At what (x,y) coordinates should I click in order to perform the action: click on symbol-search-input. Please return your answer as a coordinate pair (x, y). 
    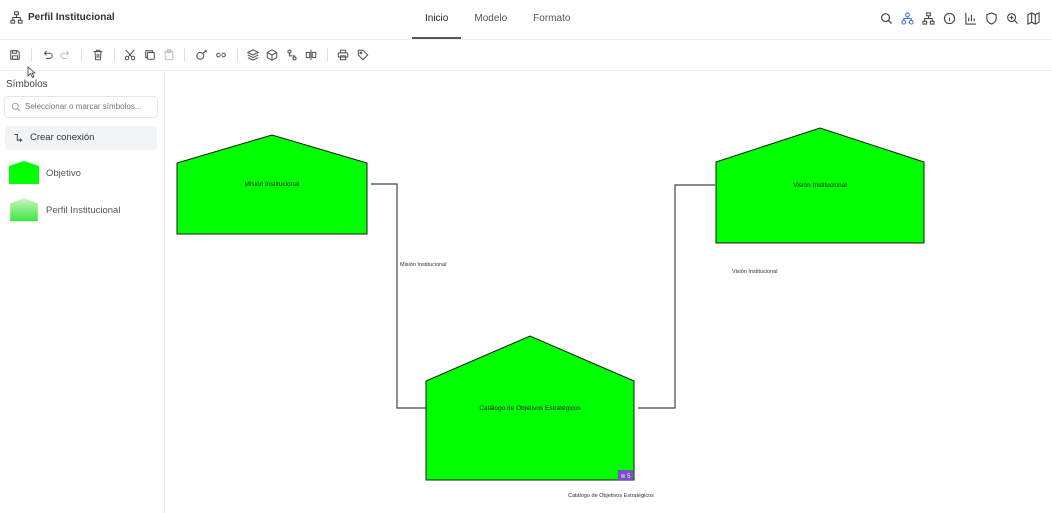
    Looking at the image, I should click on (89, 106).